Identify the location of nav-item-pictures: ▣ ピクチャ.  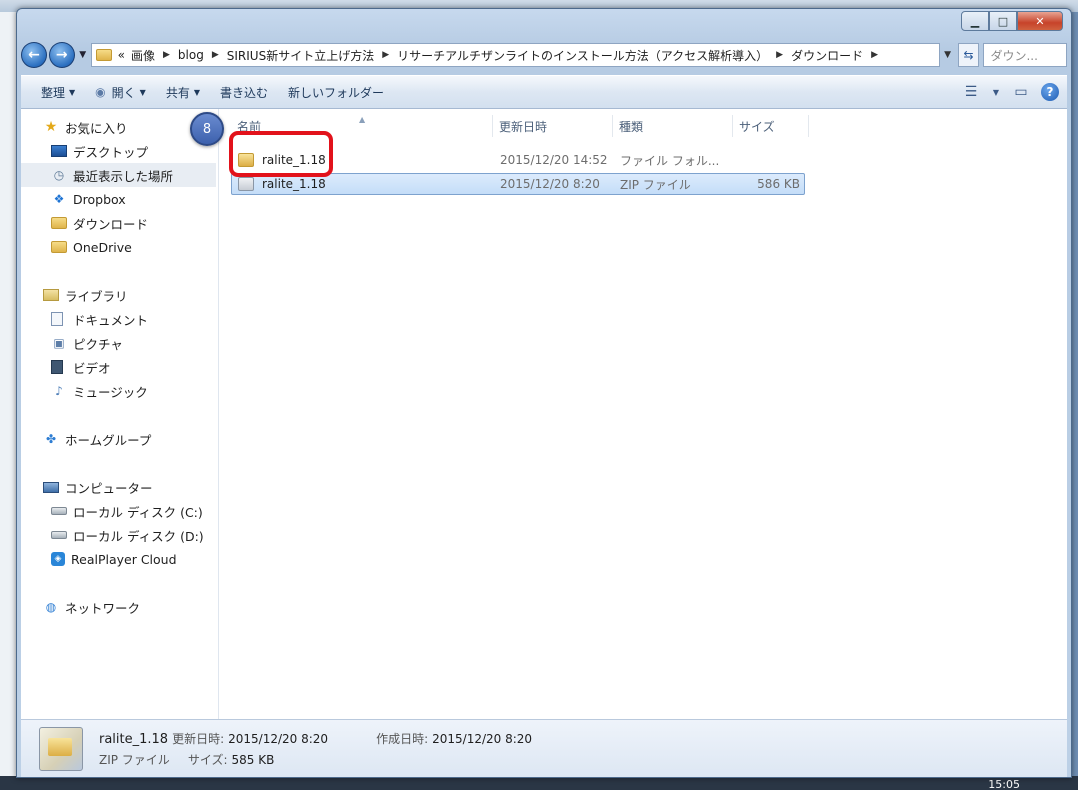
(119, 343).